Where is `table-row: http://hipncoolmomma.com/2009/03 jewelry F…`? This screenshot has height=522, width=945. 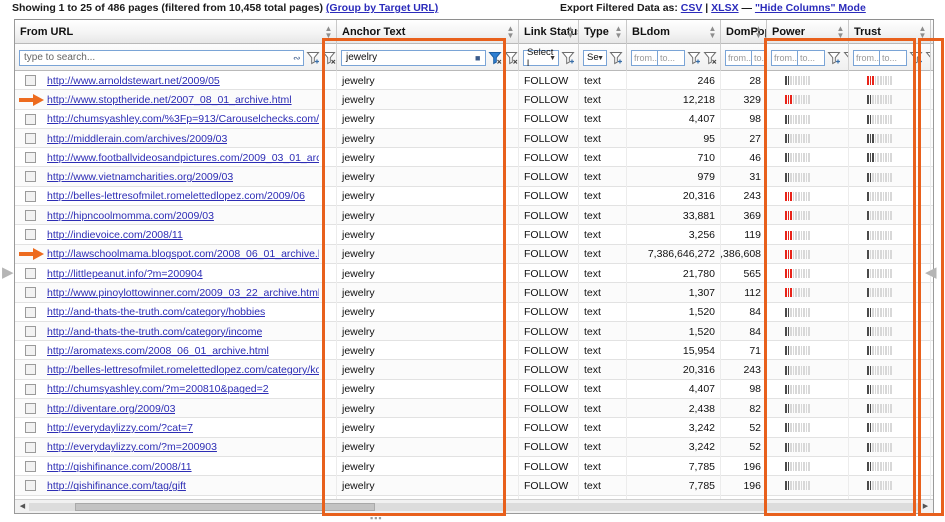 table-row: http://hipncoolmomma.com/2009/03 jewelry F… is located at coordinates (474, 216).